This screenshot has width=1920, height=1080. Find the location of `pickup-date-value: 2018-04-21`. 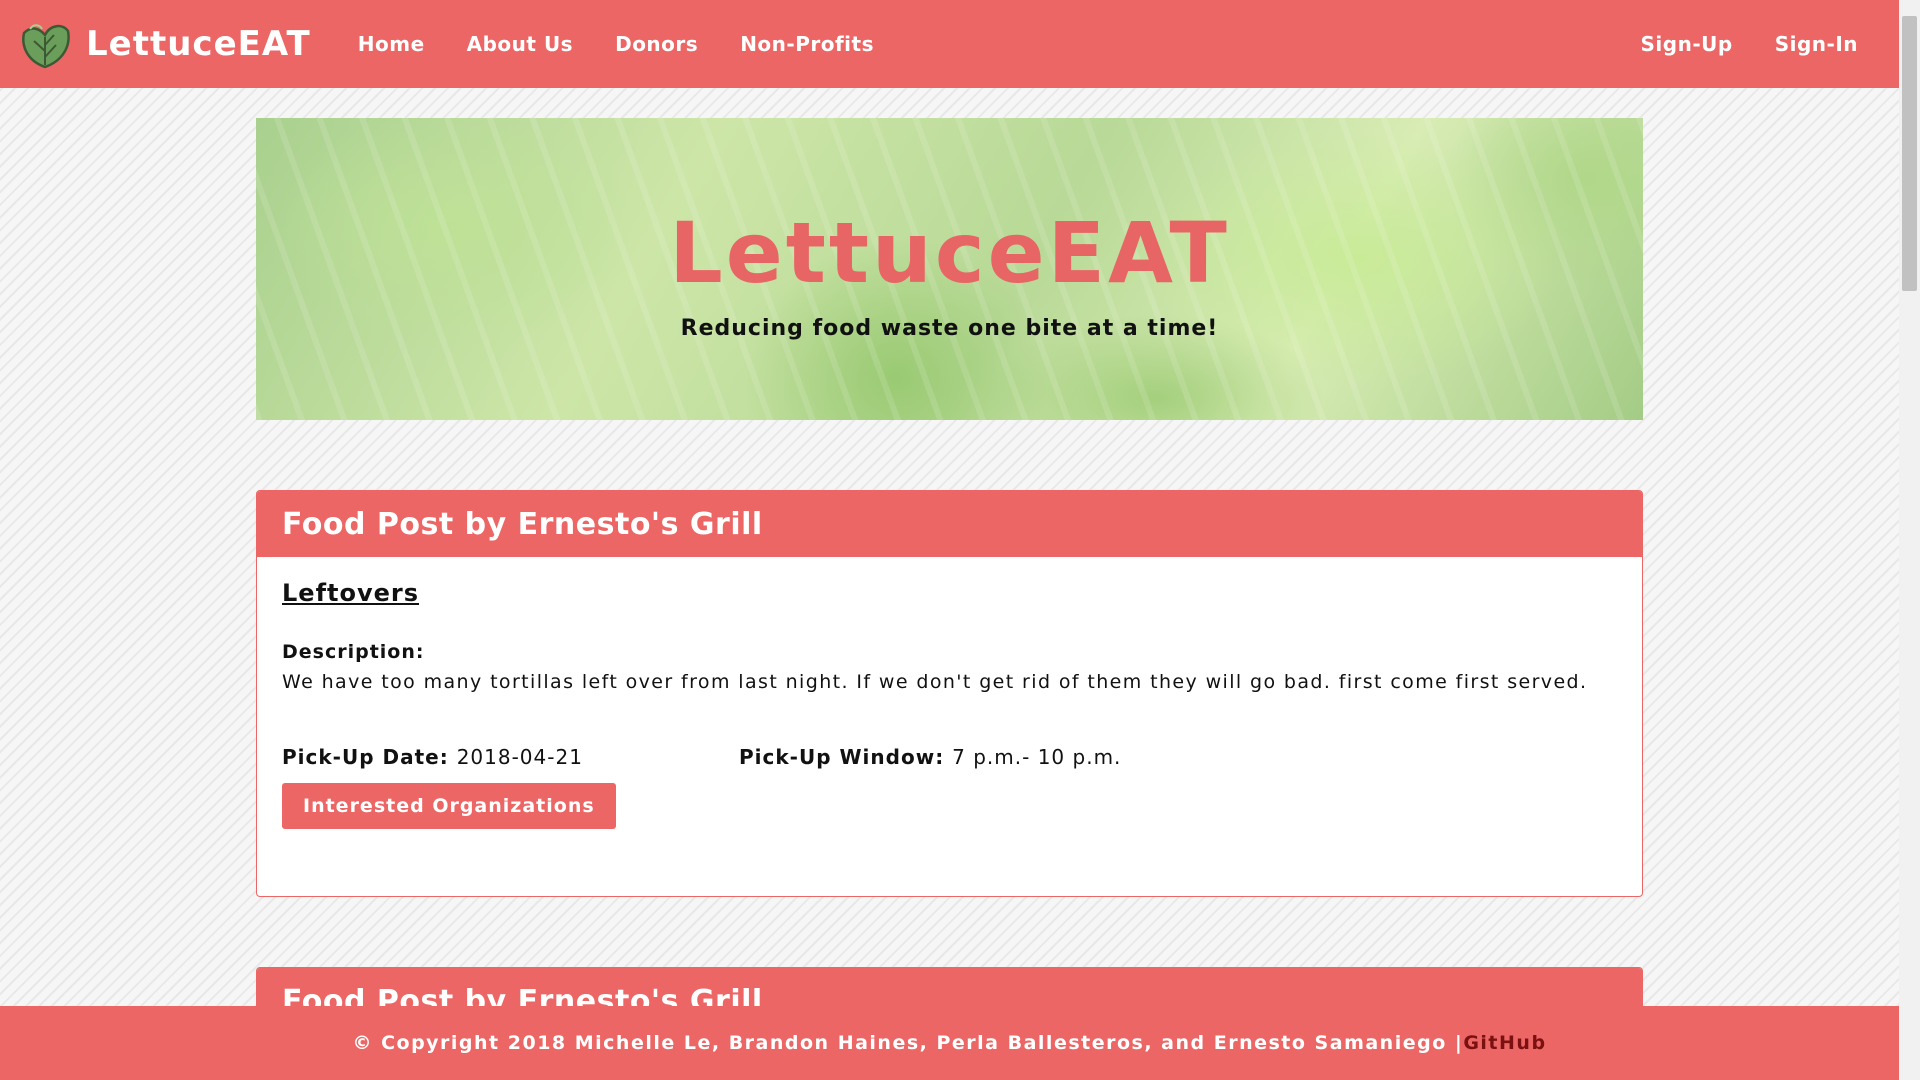

pickup-date-value: 2018-04-21 is located at coordinates (519, 757).